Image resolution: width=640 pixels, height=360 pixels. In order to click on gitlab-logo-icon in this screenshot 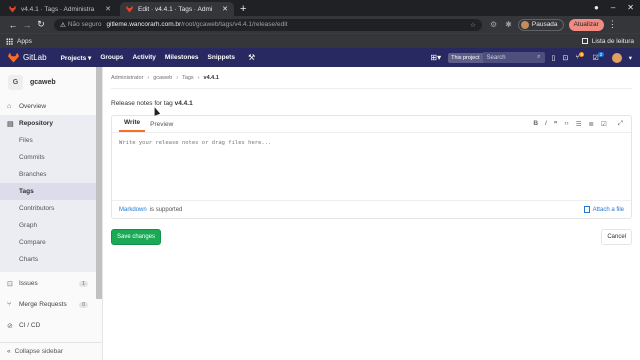, I will do `click(13, 57)`.